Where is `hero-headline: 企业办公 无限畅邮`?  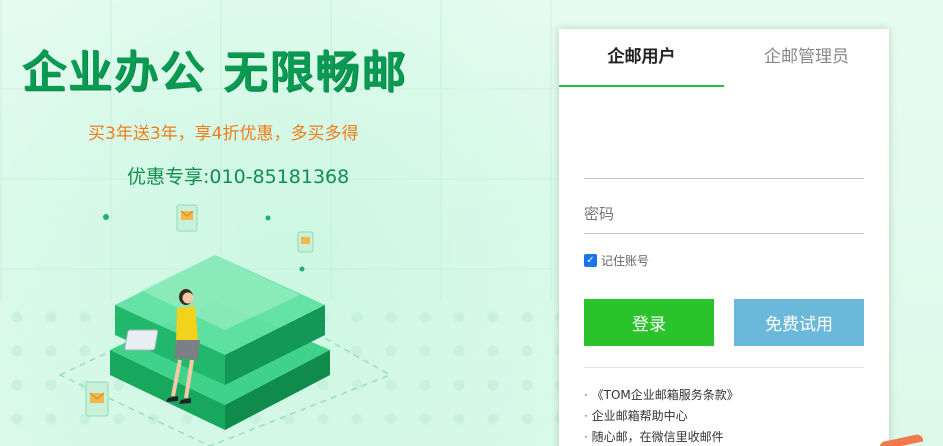 hero-headline: 企业办公 无限畅邮 is located at coordinates (215, 72).